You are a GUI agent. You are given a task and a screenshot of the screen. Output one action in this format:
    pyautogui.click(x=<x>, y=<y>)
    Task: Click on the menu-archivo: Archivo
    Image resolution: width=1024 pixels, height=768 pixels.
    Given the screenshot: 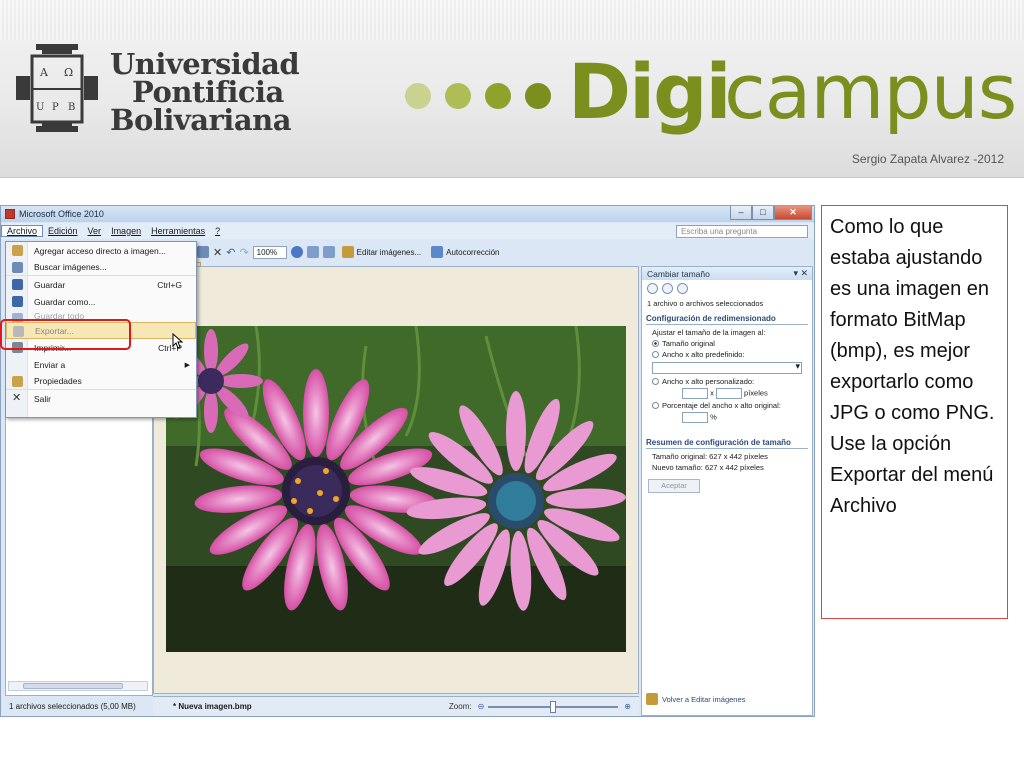 What is the action you would take?
    pyautogui.click(x=22, y=231)
    